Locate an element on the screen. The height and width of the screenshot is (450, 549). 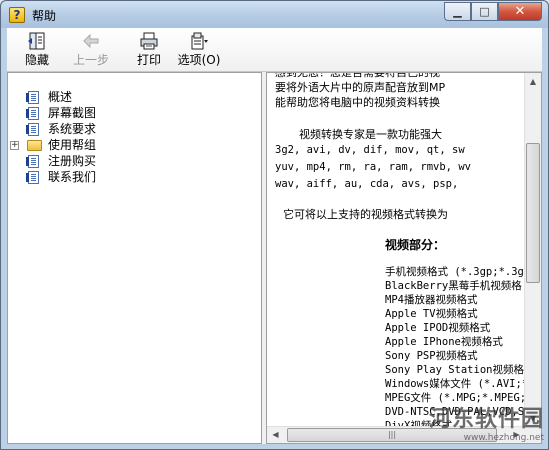
tree-item-label: 系统要求 is located at coordinates (72, 129).